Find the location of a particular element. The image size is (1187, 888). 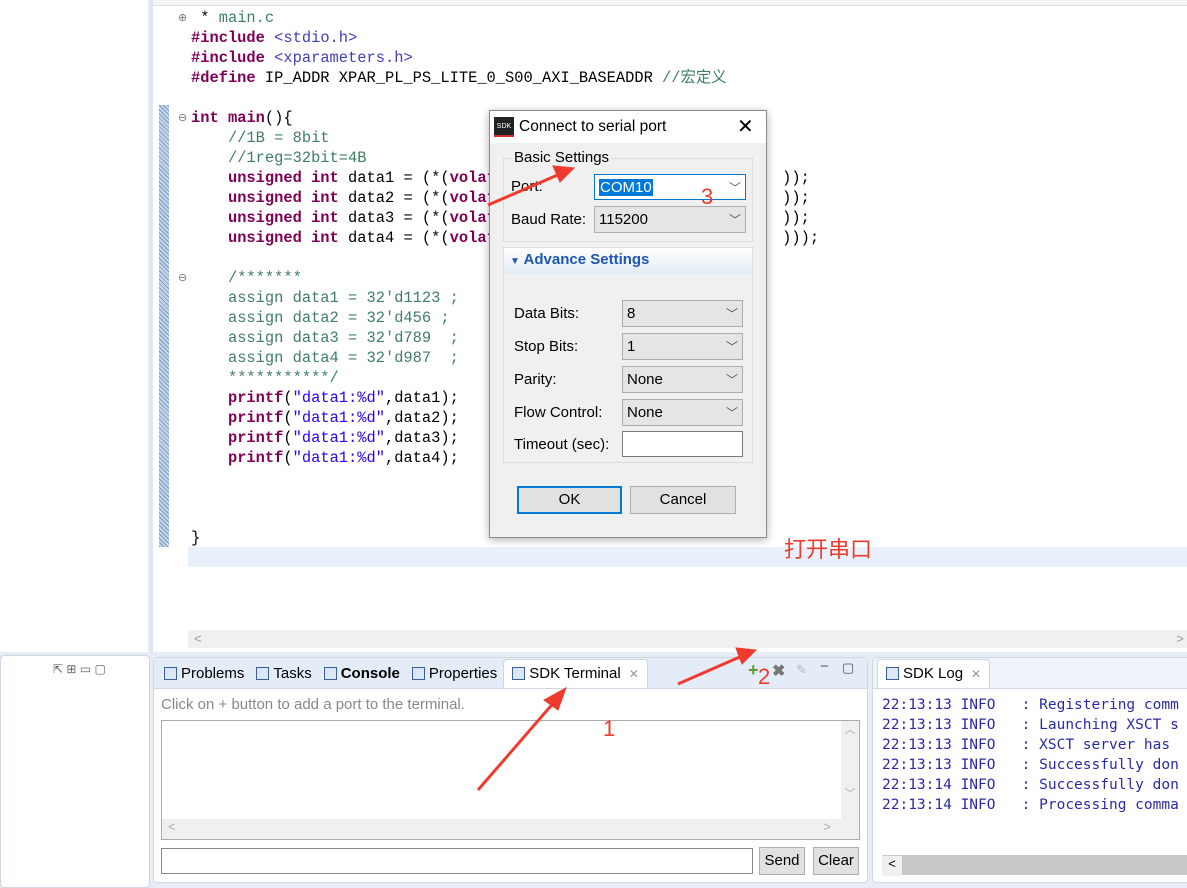

basic-settings-label: Basic Settings is located at coordinates (562, 157).